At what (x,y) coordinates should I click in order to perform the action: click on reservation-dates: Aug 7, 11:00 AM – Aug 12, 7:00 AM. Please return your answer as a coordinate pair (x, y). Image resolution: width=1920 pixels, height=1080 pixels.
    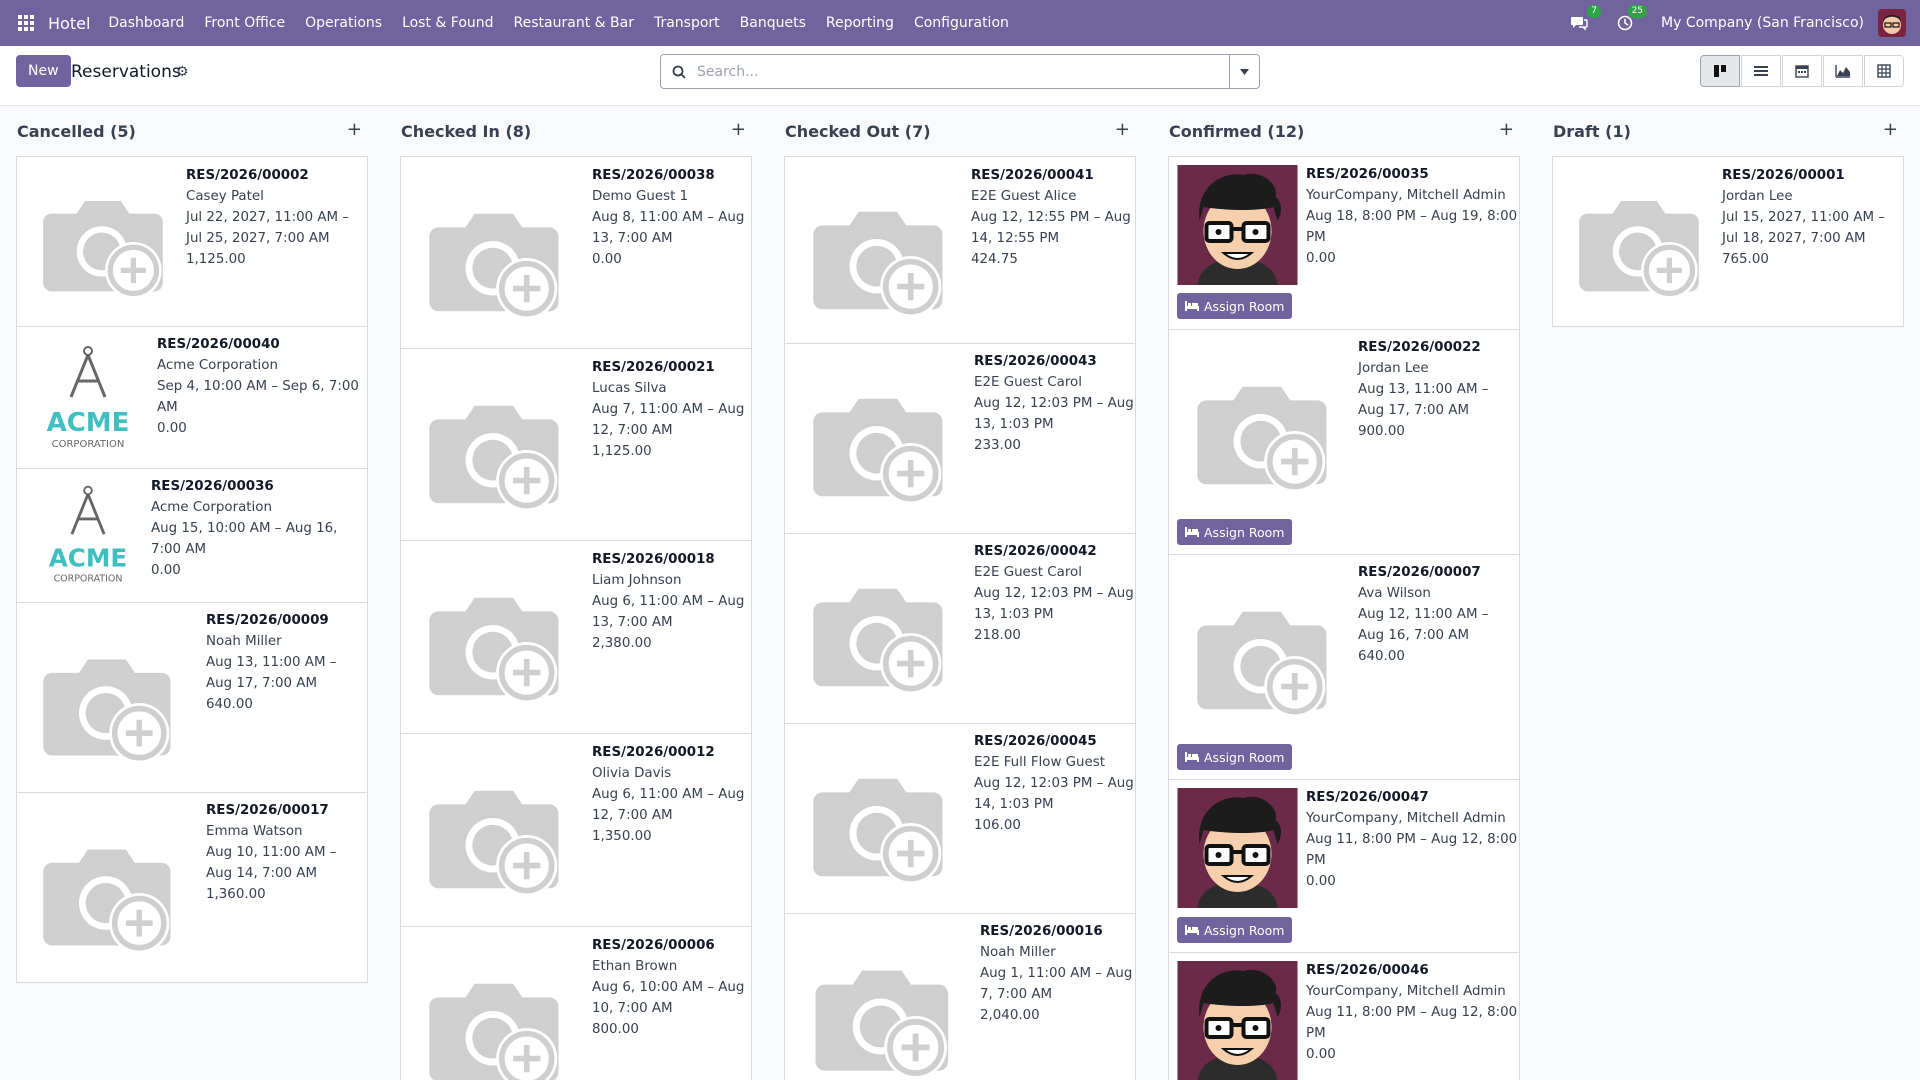
    Looking at the image, I should click on (668, 420).